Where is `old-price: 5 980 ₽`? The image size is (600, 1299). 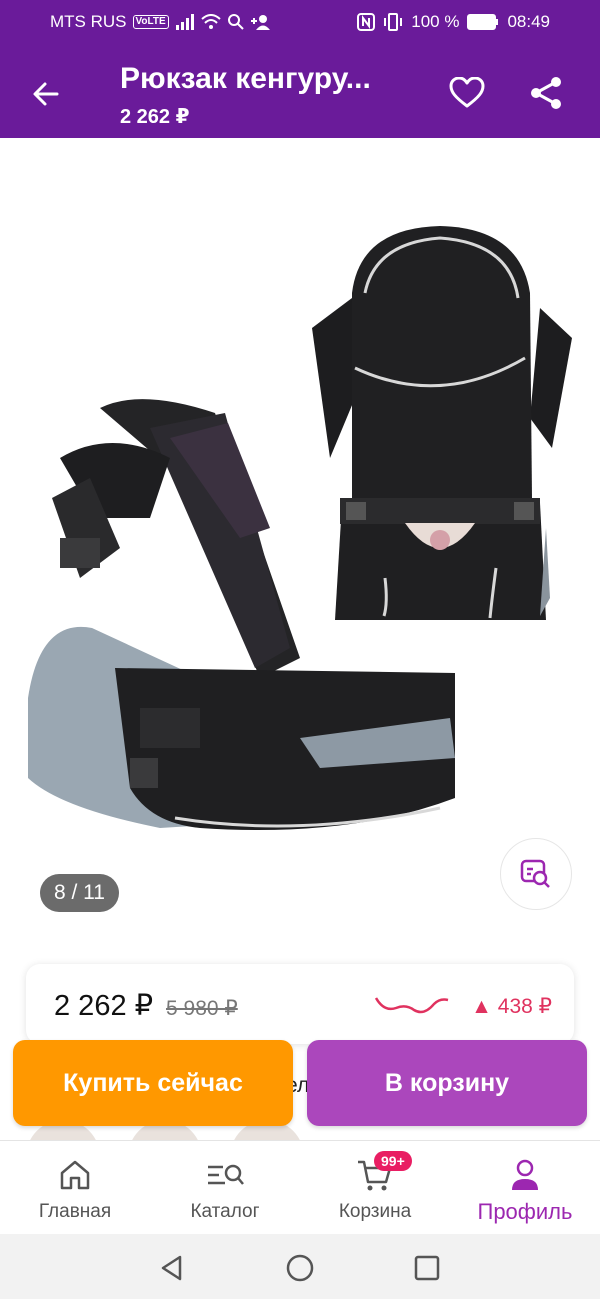
old-price: 5 980 ₽ is located at coordinates (202, 1008).